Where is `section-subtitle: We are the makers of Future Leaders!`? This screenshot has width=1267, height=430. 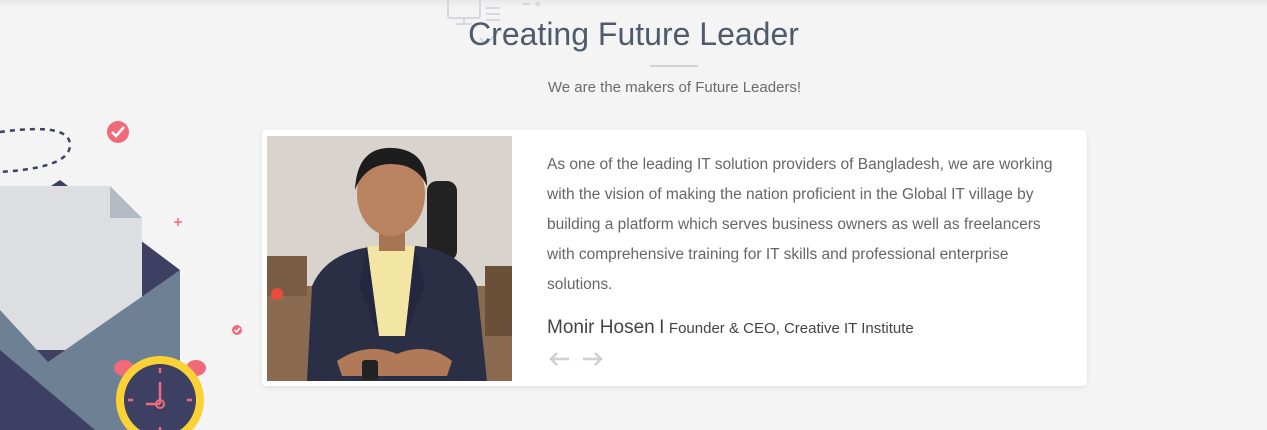
section-subtitle: We are the makers of Future Leaders! is located at coordinates (674, 87).